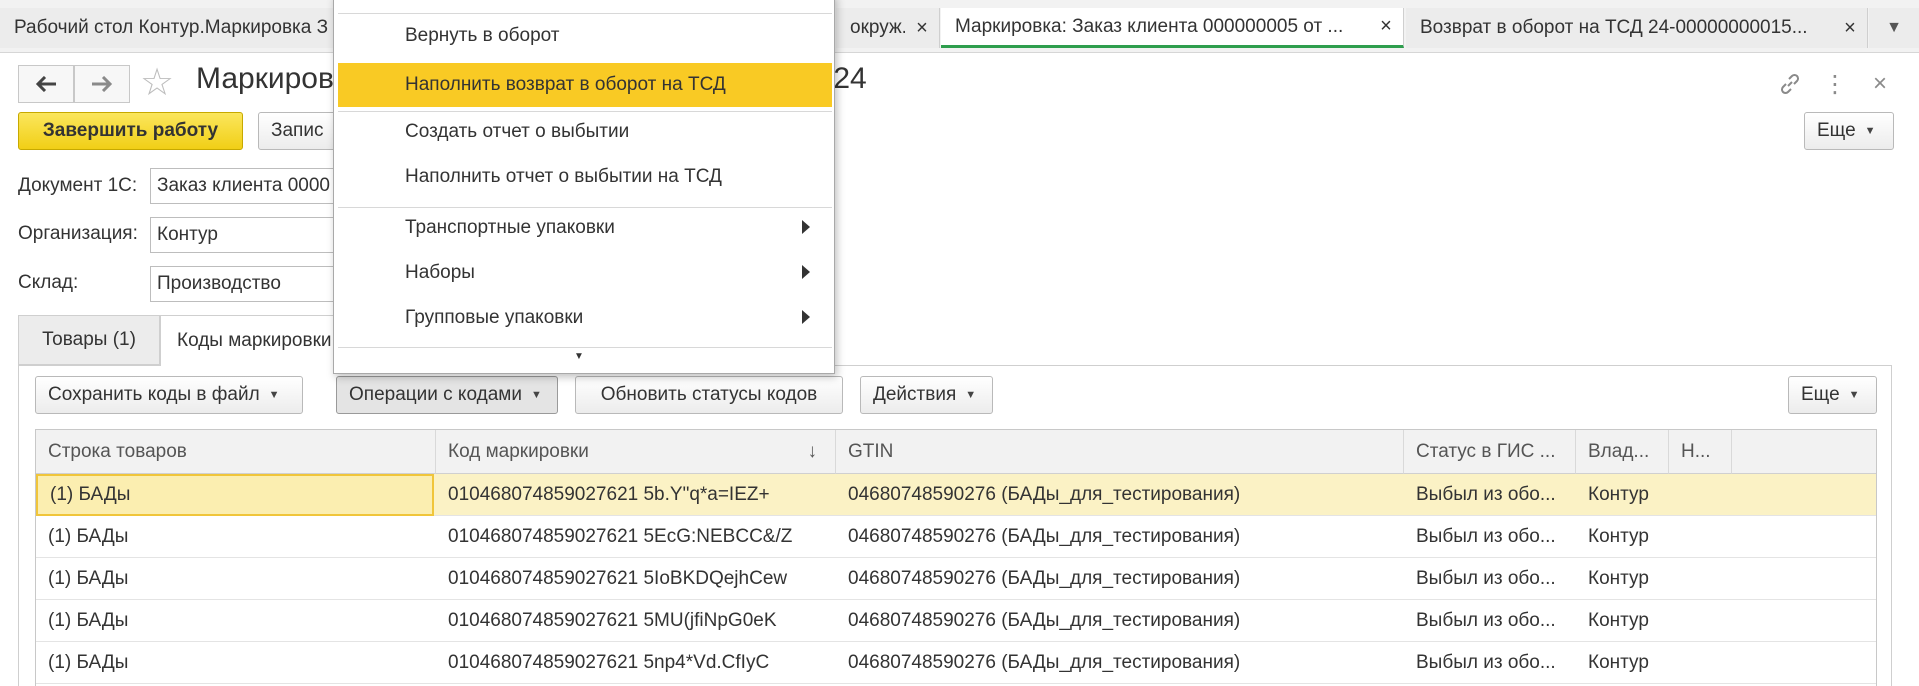 Image resolution: width=1919 pixels, height=686 pixels. What do you see at coordinates (245, 235) in the screenshot?
I see `organization-field: Контур` at bounding box center [245, 235].